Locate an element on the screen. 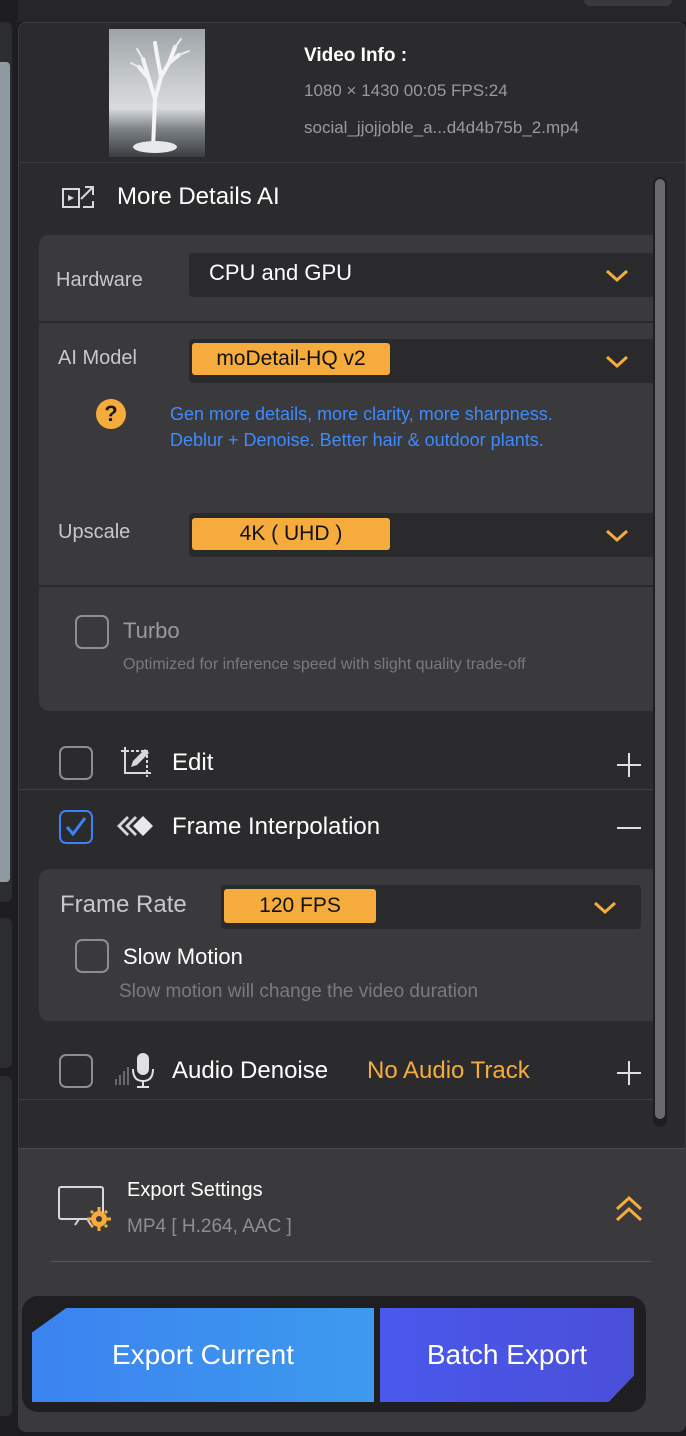 This screenshot has height=1436, width=686. checkmark-icon is located at coordinates (76, 827).